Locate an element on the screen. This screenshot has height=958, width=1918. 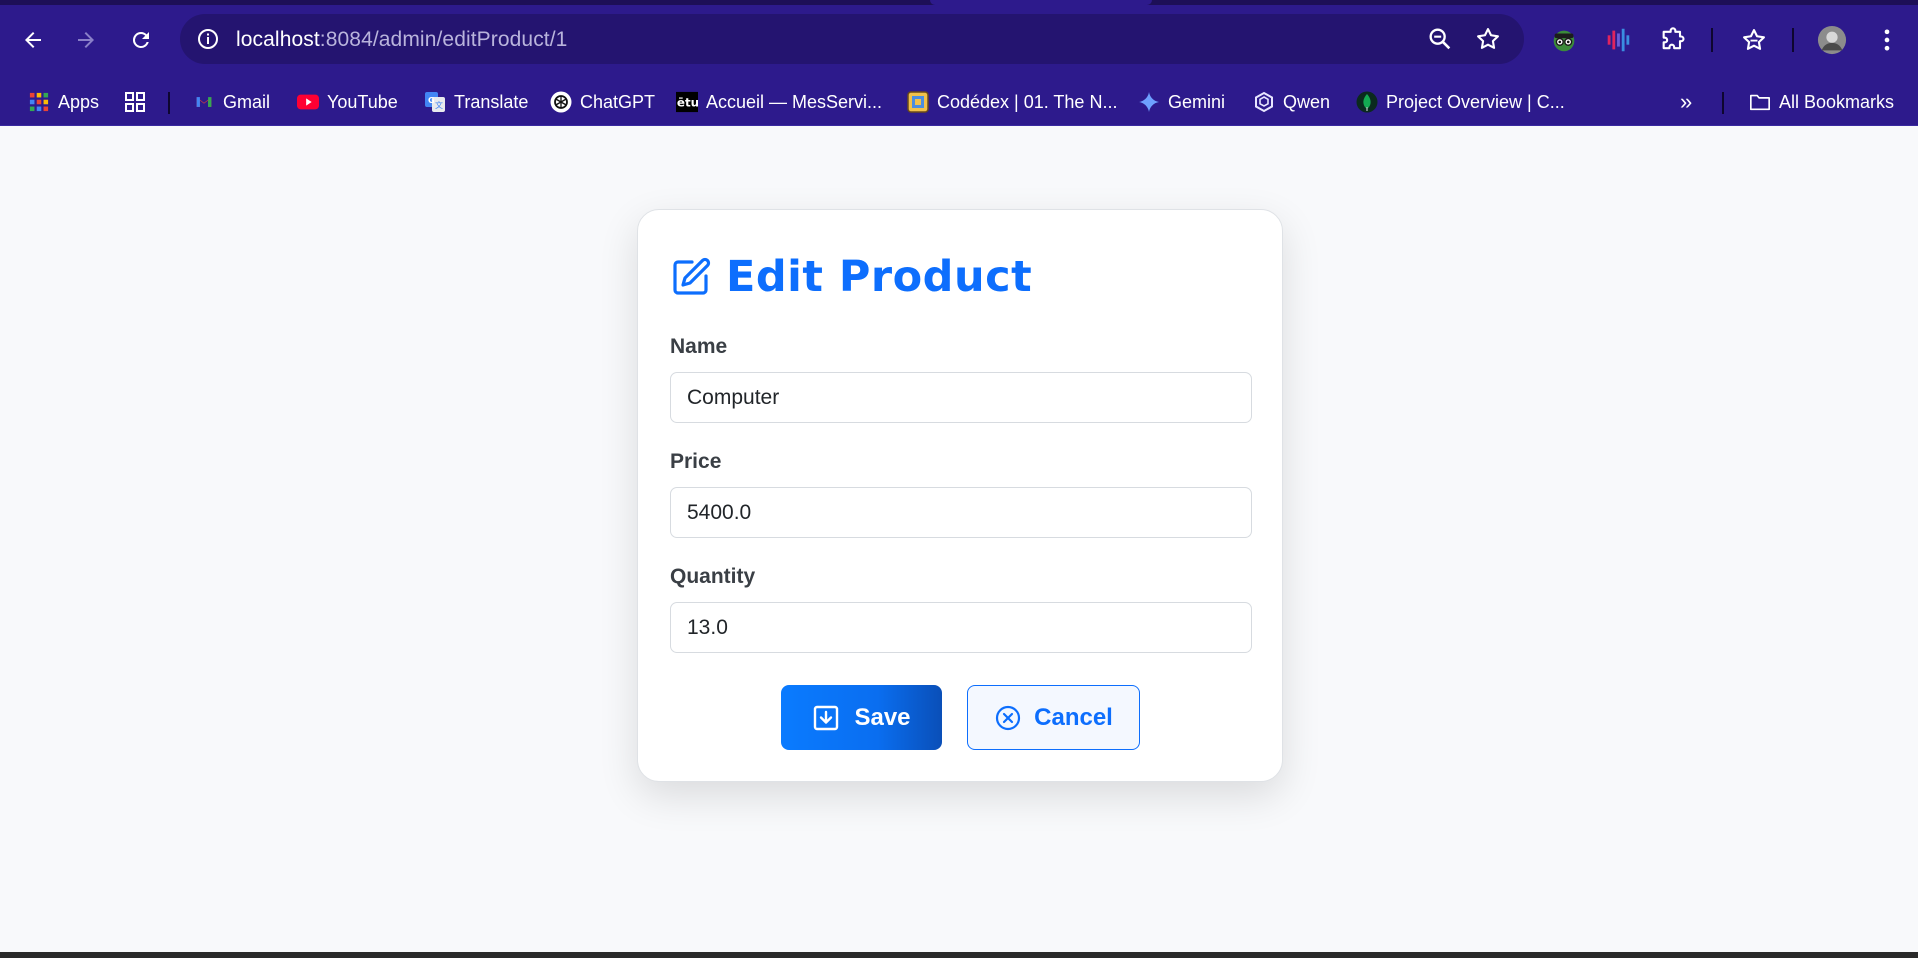
bookmark-label: Gemini is located at coordinates (1197, 101).